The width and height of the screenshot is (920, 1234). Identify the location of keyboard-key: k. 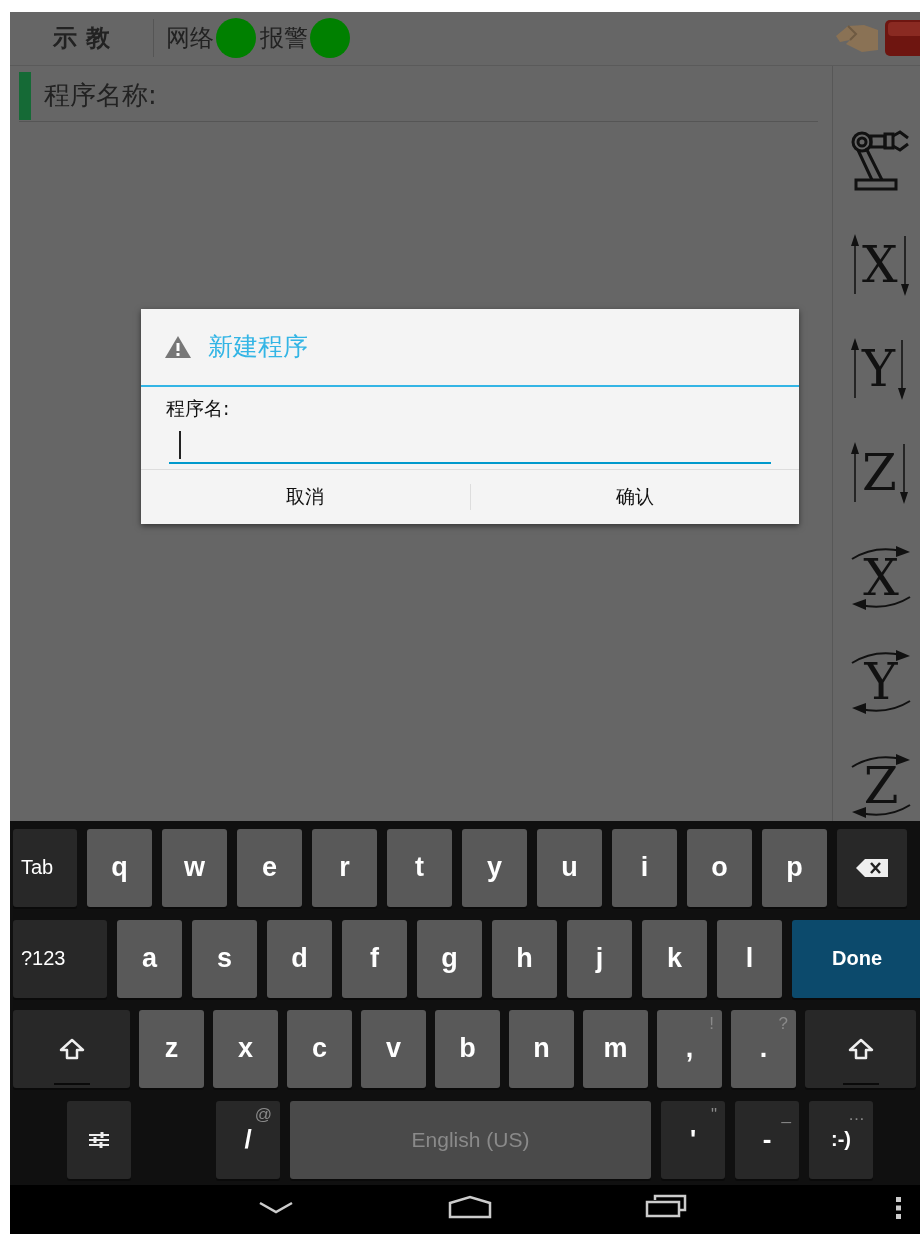
(674, 958).